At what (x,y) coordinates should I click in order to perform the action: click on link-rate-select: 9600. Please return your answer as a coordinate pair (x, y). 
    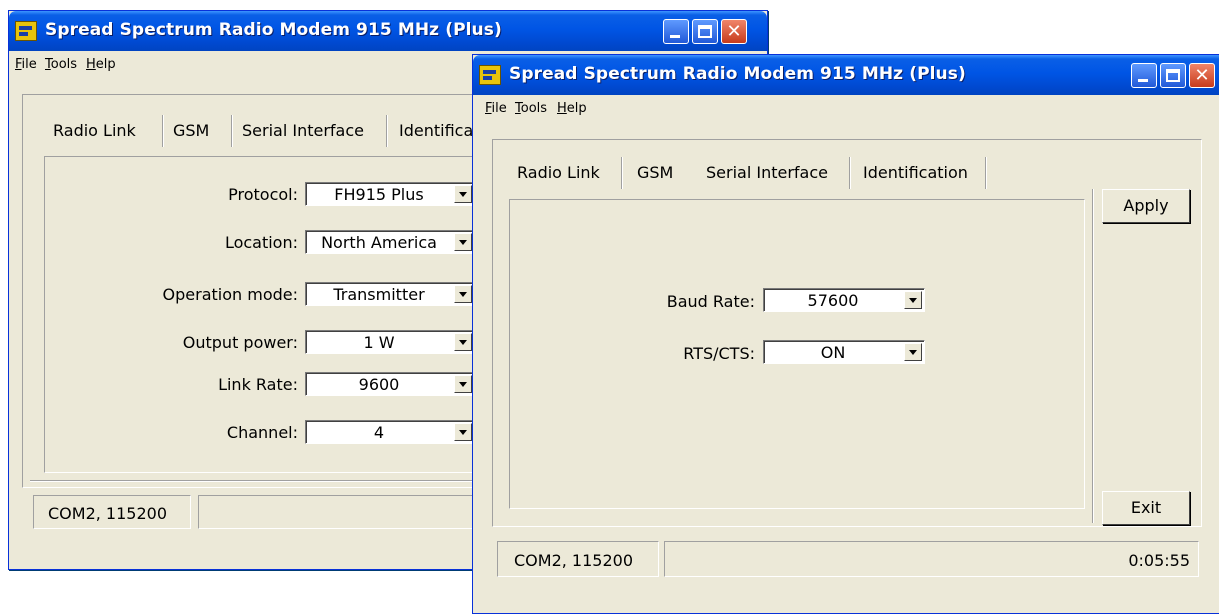
    Looking at the image, I should click on (390, 384).